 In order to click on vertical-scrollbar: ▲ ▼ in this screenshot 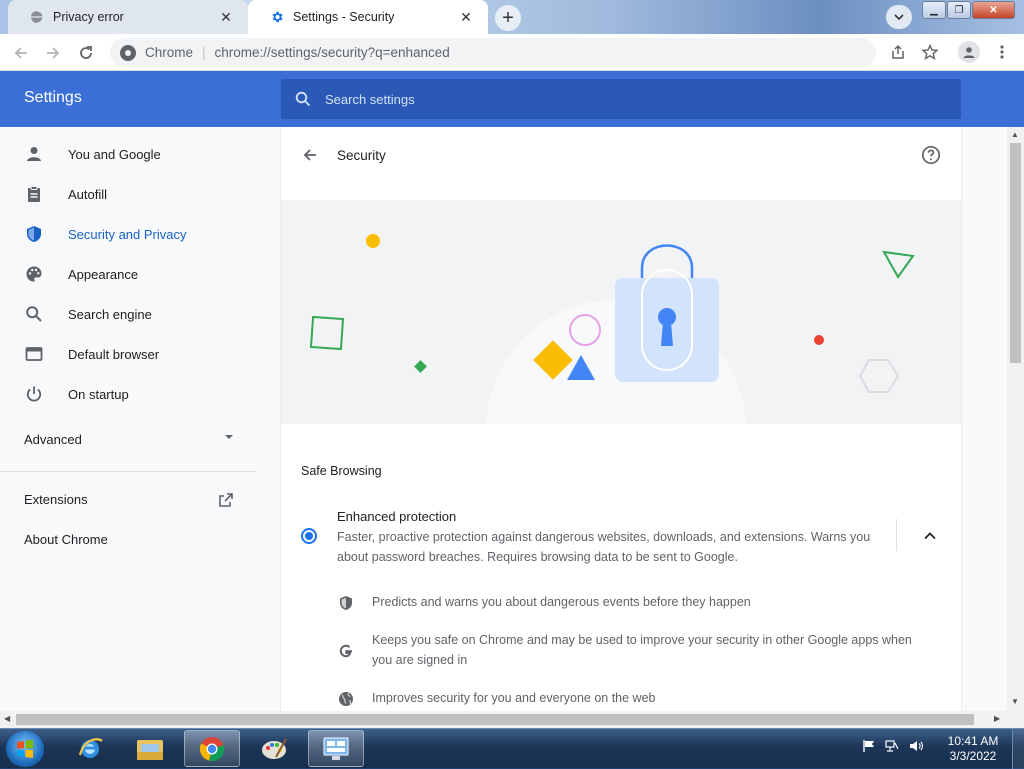, I will do `click(1015, 419)`.